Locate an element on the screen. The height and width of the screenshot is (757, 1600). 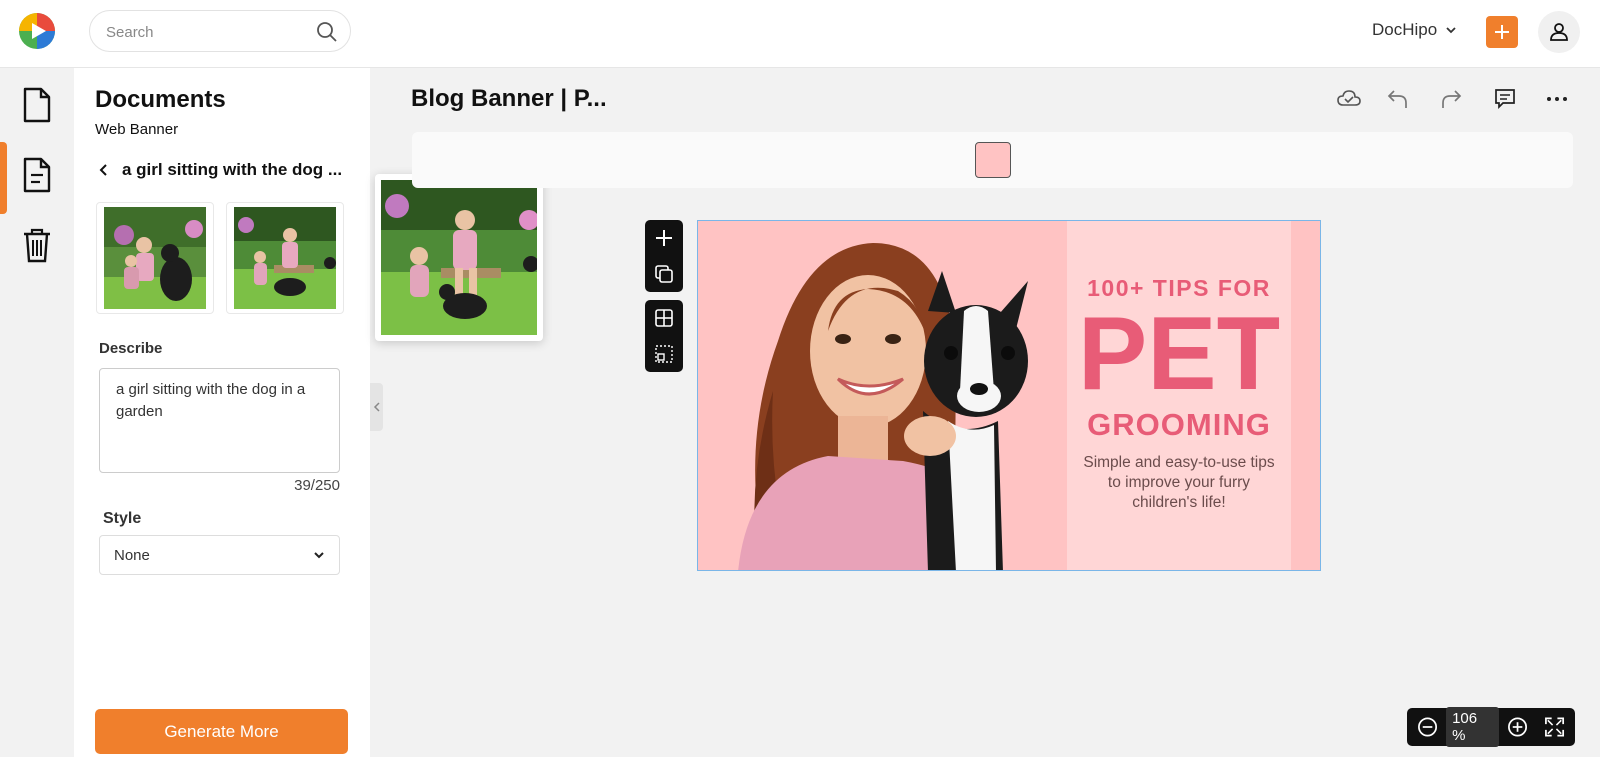
rail-item-trash is located at coordinates (37, 245).